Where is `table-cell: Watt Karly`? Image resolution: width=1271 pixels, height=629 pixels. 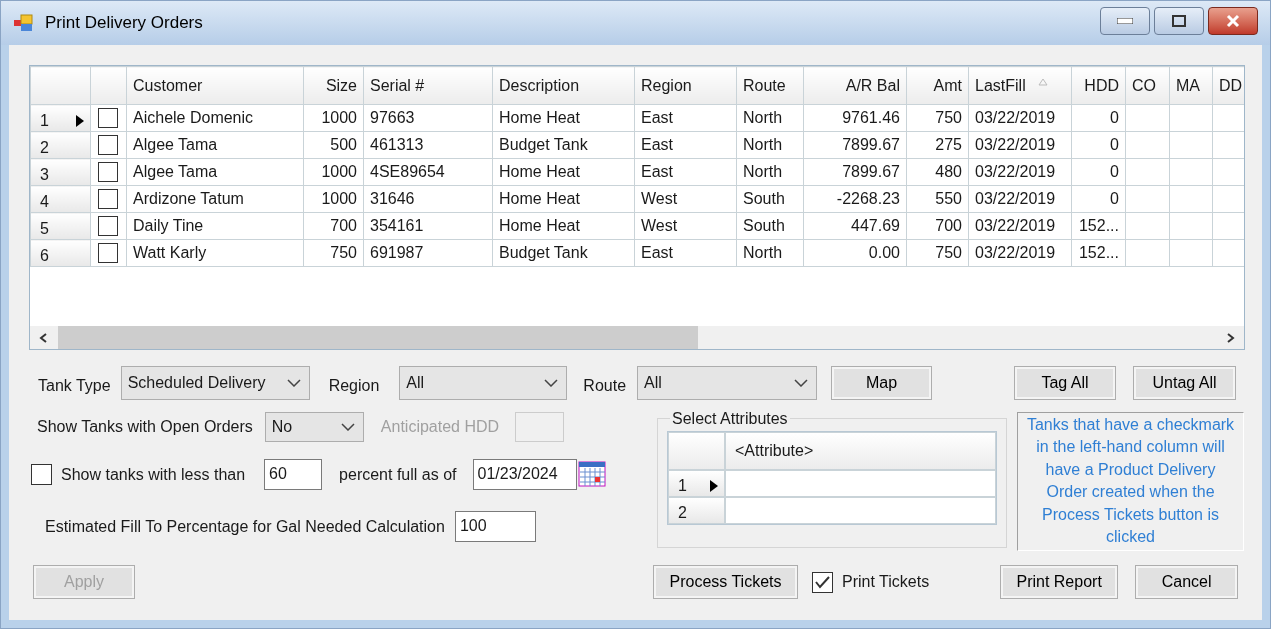 table-cell: Watt Karly is located at coordinates (170, 252).